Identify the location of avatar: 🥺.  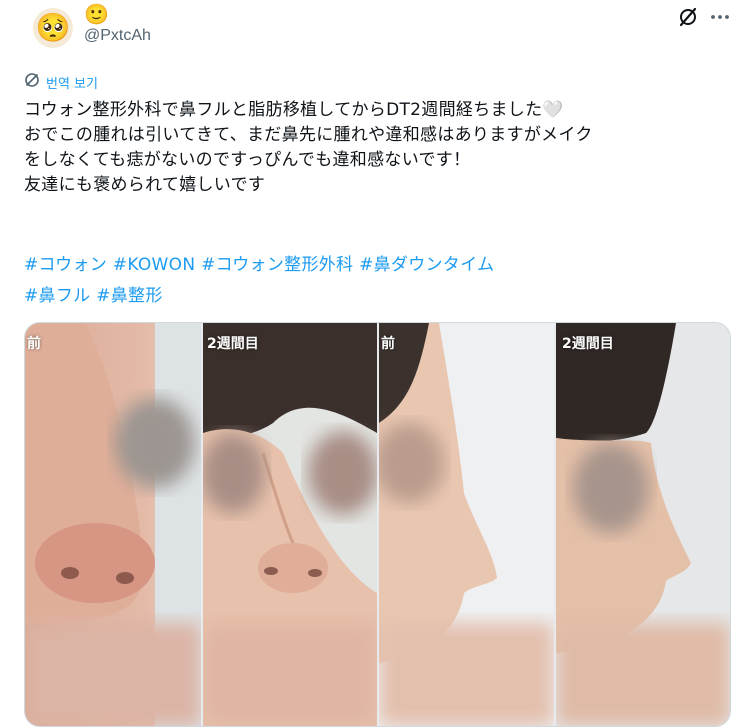
(53, 28).